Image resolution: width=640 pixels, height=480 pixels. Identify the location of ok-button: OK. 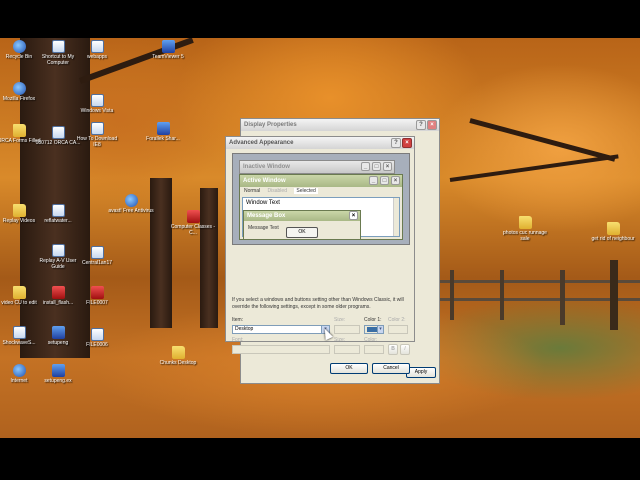
(349, 368).